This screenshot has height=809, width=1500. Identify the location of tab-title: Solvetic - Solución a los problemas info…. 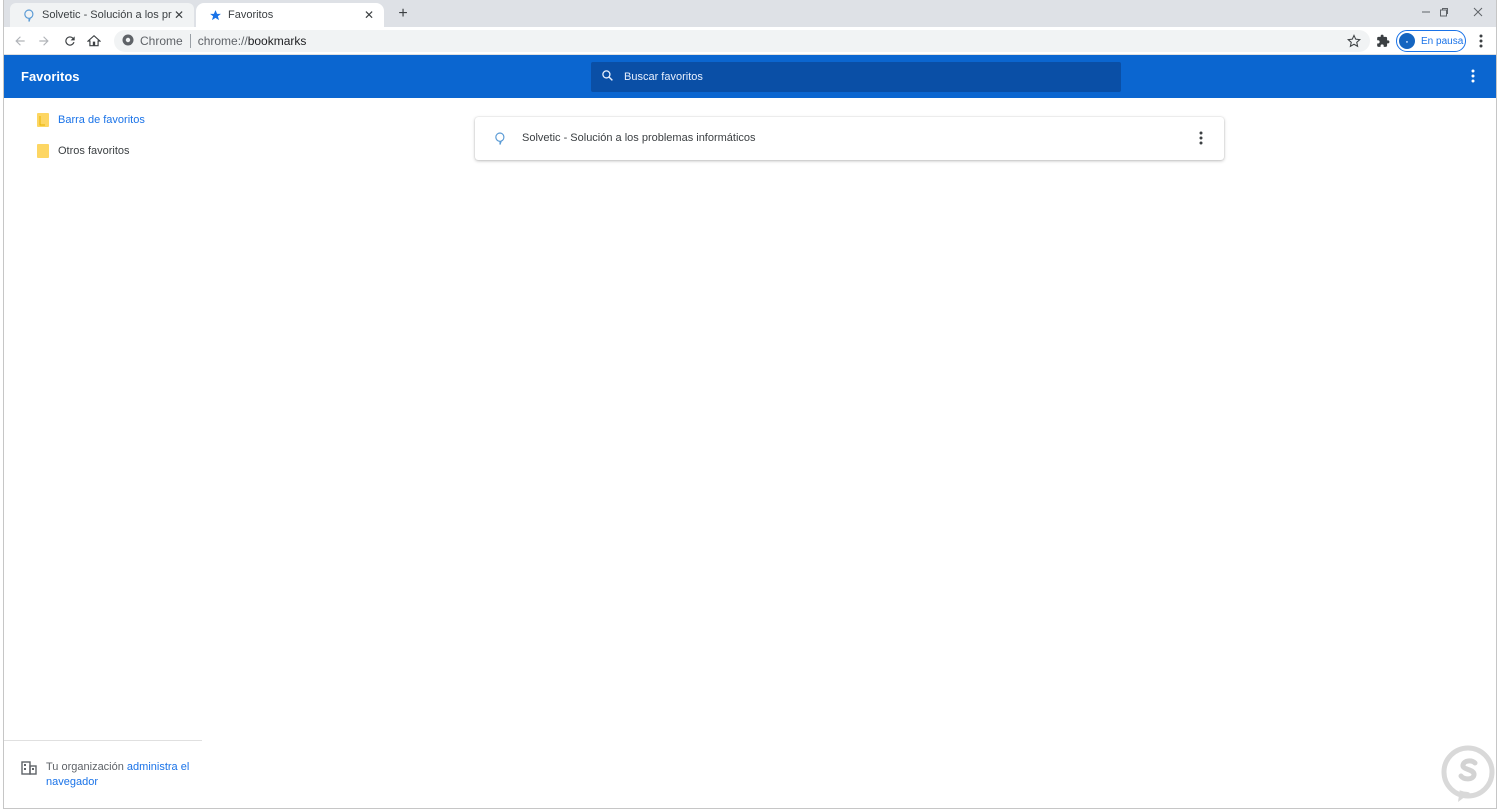
(107, 15).